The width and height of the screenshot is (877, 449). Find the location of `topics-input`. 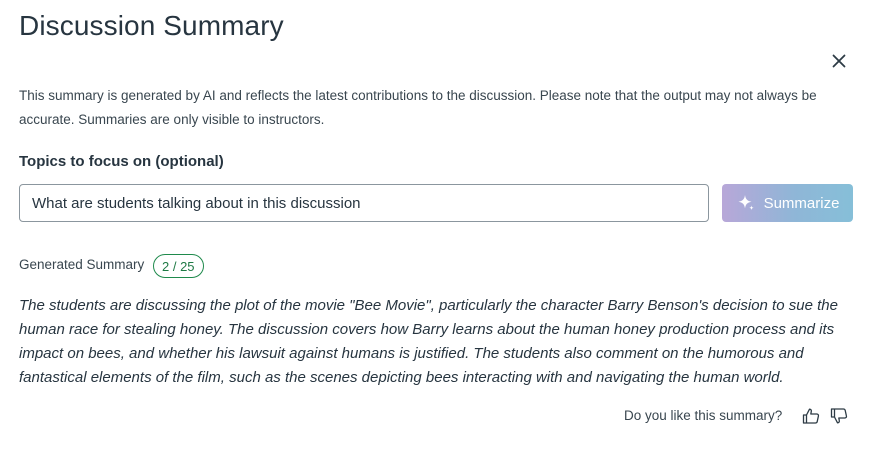

topics-input is located at coordinates (364, 203).